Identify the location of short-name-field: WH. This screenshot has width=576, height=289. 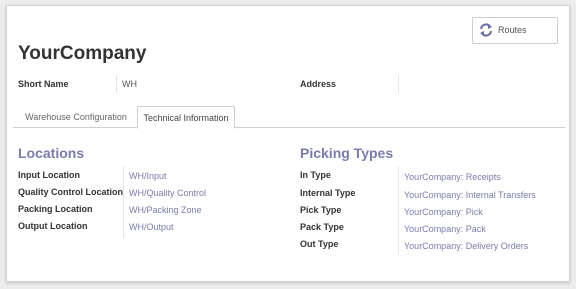
(129, 84).